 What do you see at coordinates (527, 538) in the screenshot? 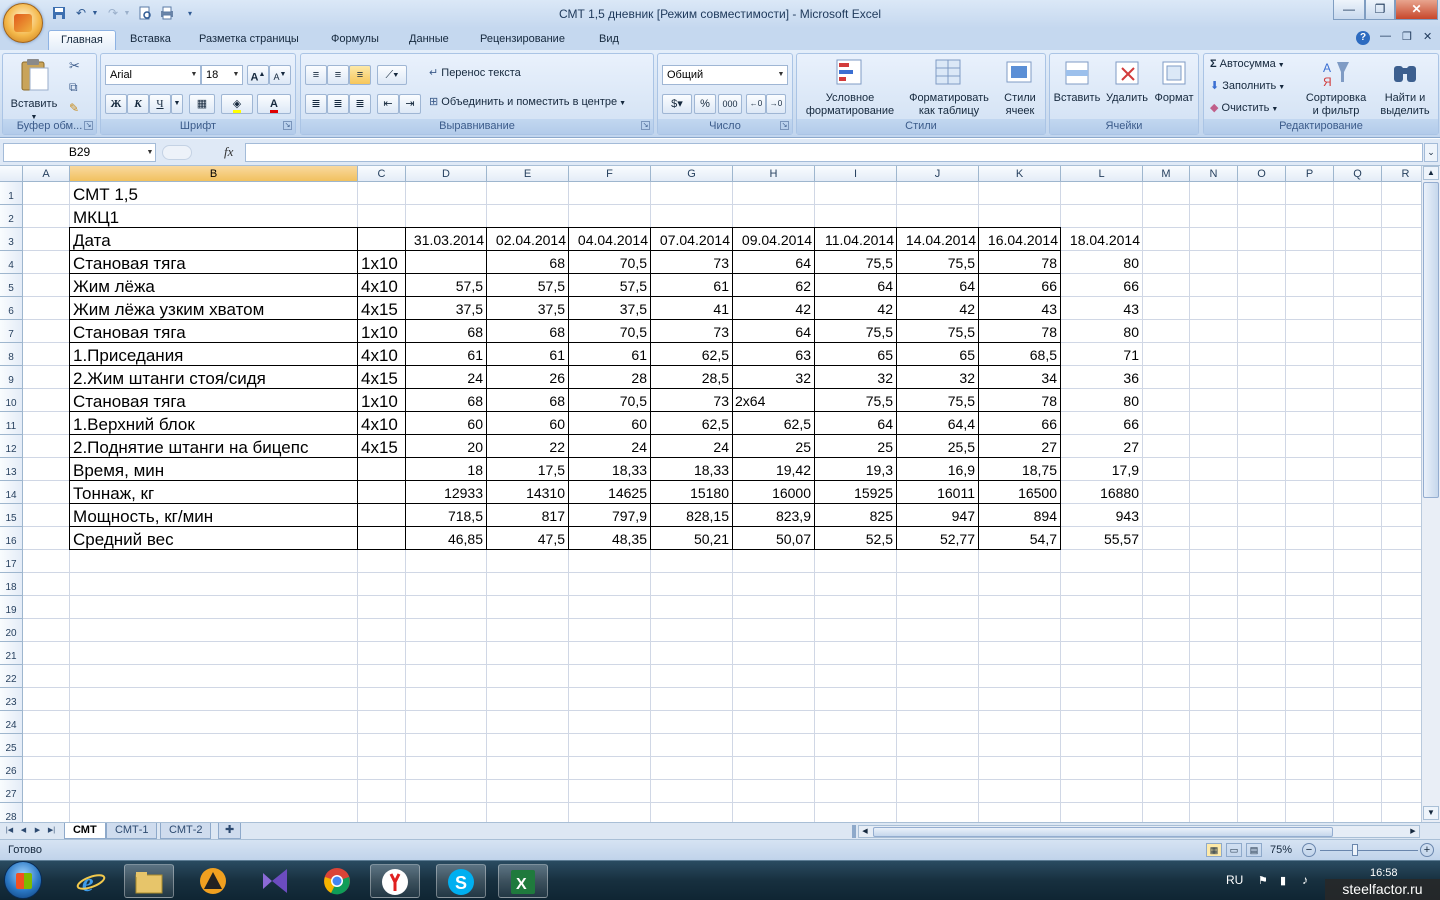
I see `cell-value: 47,5` at bounding box center [527, 538].